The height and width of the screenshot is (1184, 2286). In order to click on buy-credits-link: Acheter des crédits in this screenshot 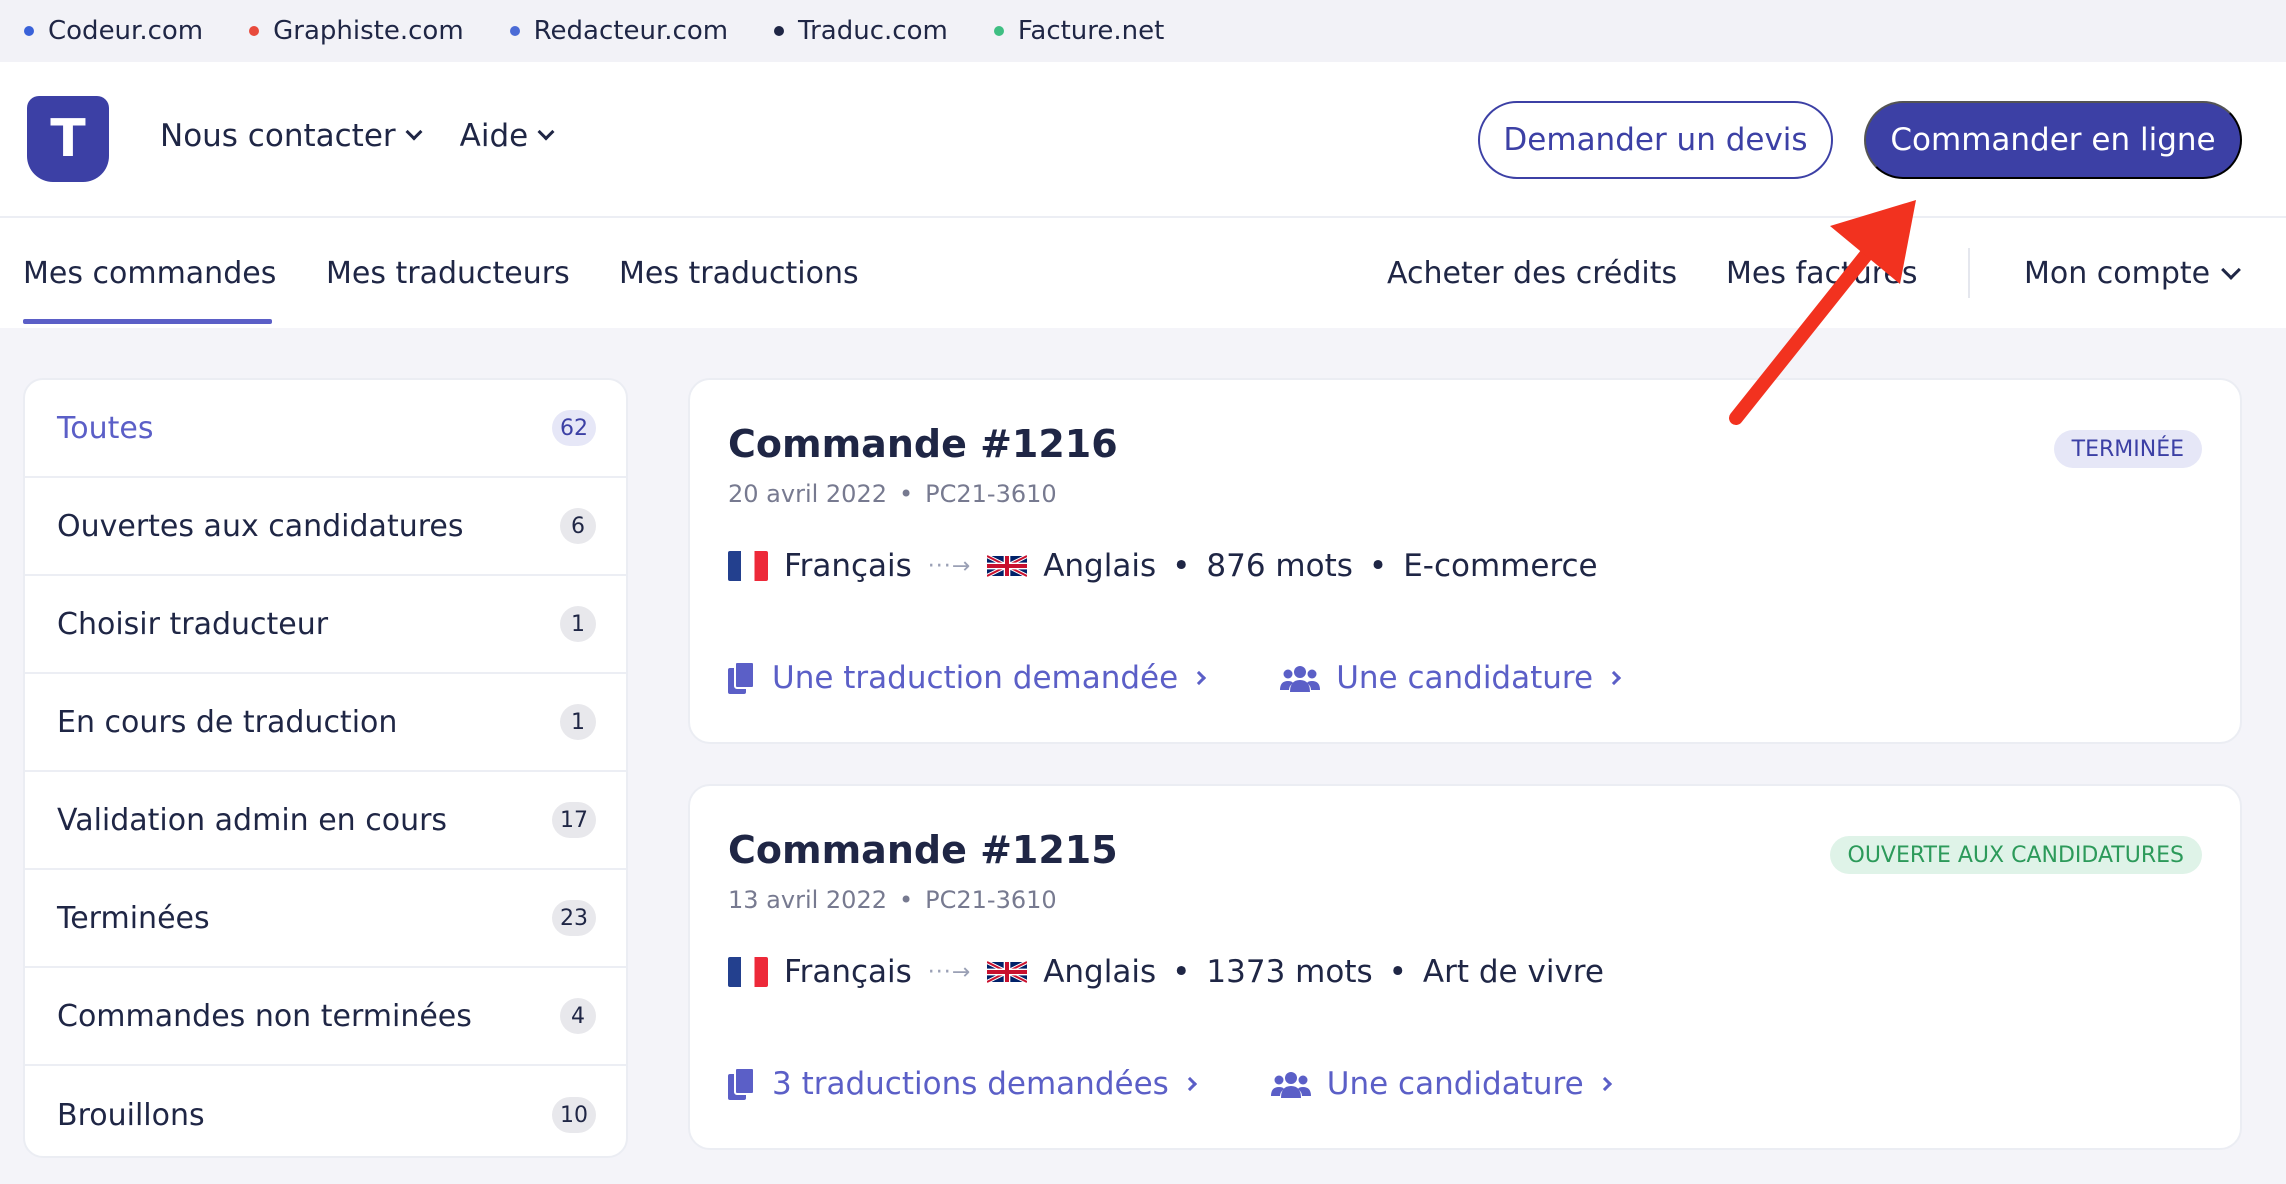, I will do `click(1532, 273)`.